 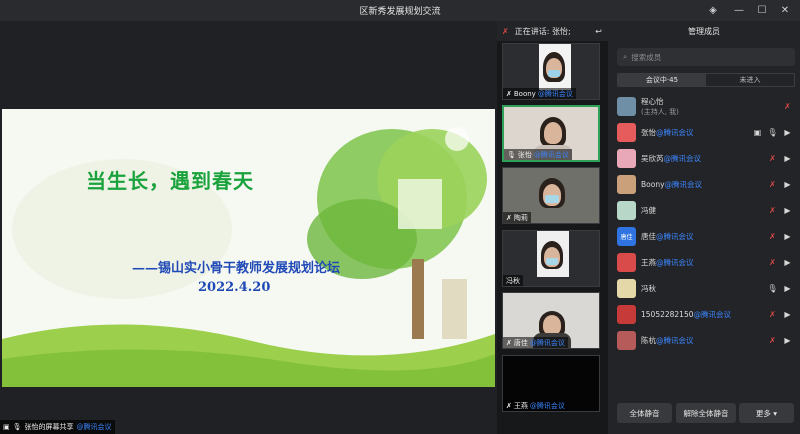 What do you see at coordinates (672, 184) in the screenshot?
I see `member-name: Boony@腾讯会议` at bounding box center [672, 184].